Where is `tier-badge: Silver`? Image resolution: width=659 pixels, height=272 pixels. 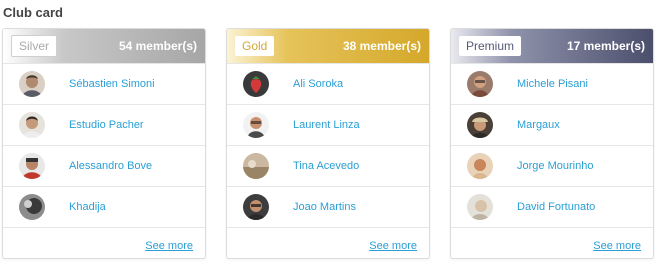
tier-badge: Silver is located at coordinates (34, 46).